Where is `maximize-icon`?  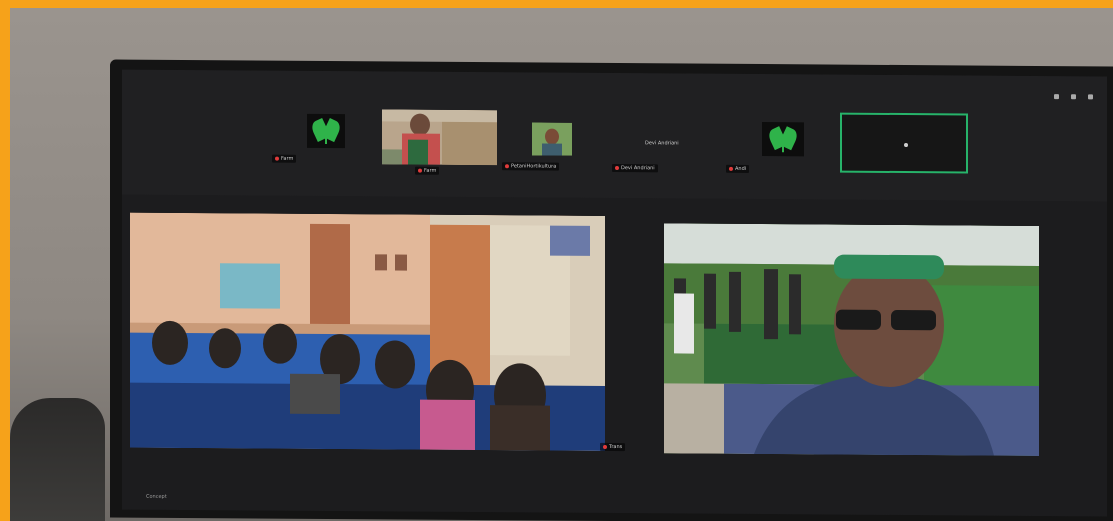 maximize-icon is located at coordinates (1073, 97).